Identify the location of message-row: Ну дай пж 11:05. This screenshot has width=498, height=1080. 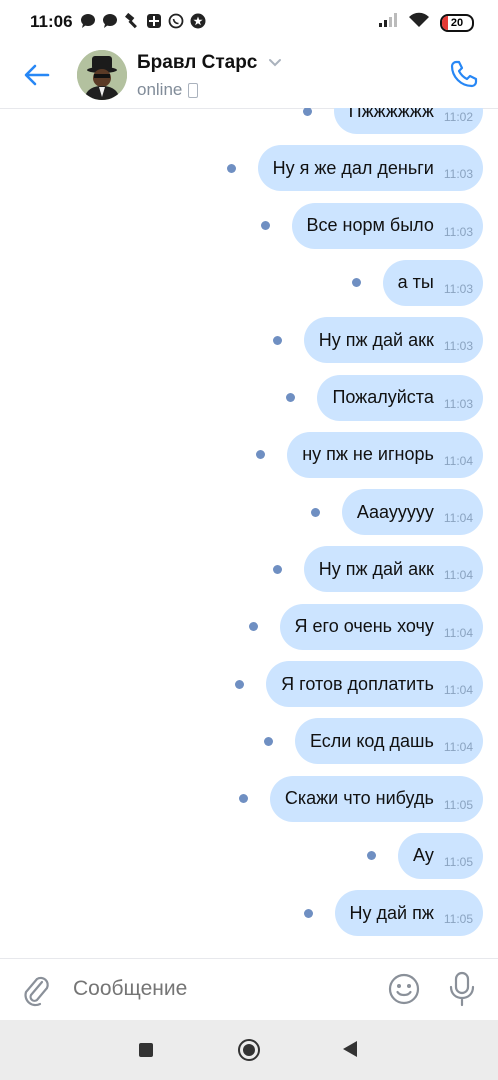
(393, 913).